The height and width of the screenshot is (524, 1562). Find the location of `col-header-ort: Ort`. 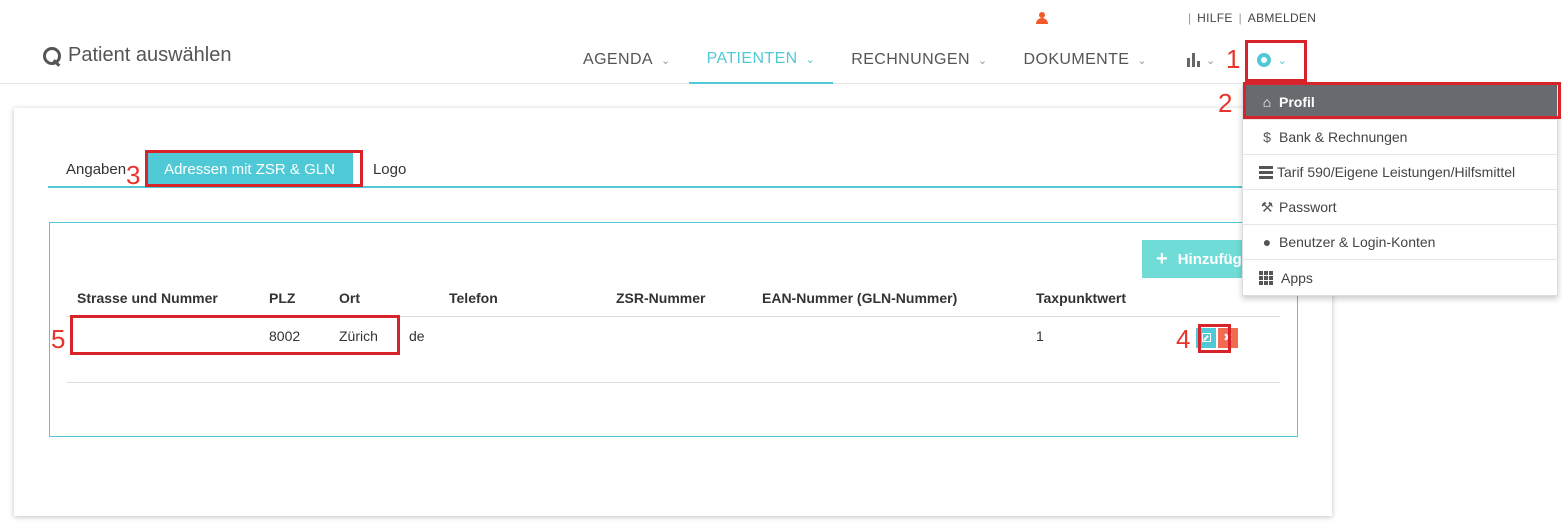

col-header-ort: Ort is located at coordinates (349, 297).